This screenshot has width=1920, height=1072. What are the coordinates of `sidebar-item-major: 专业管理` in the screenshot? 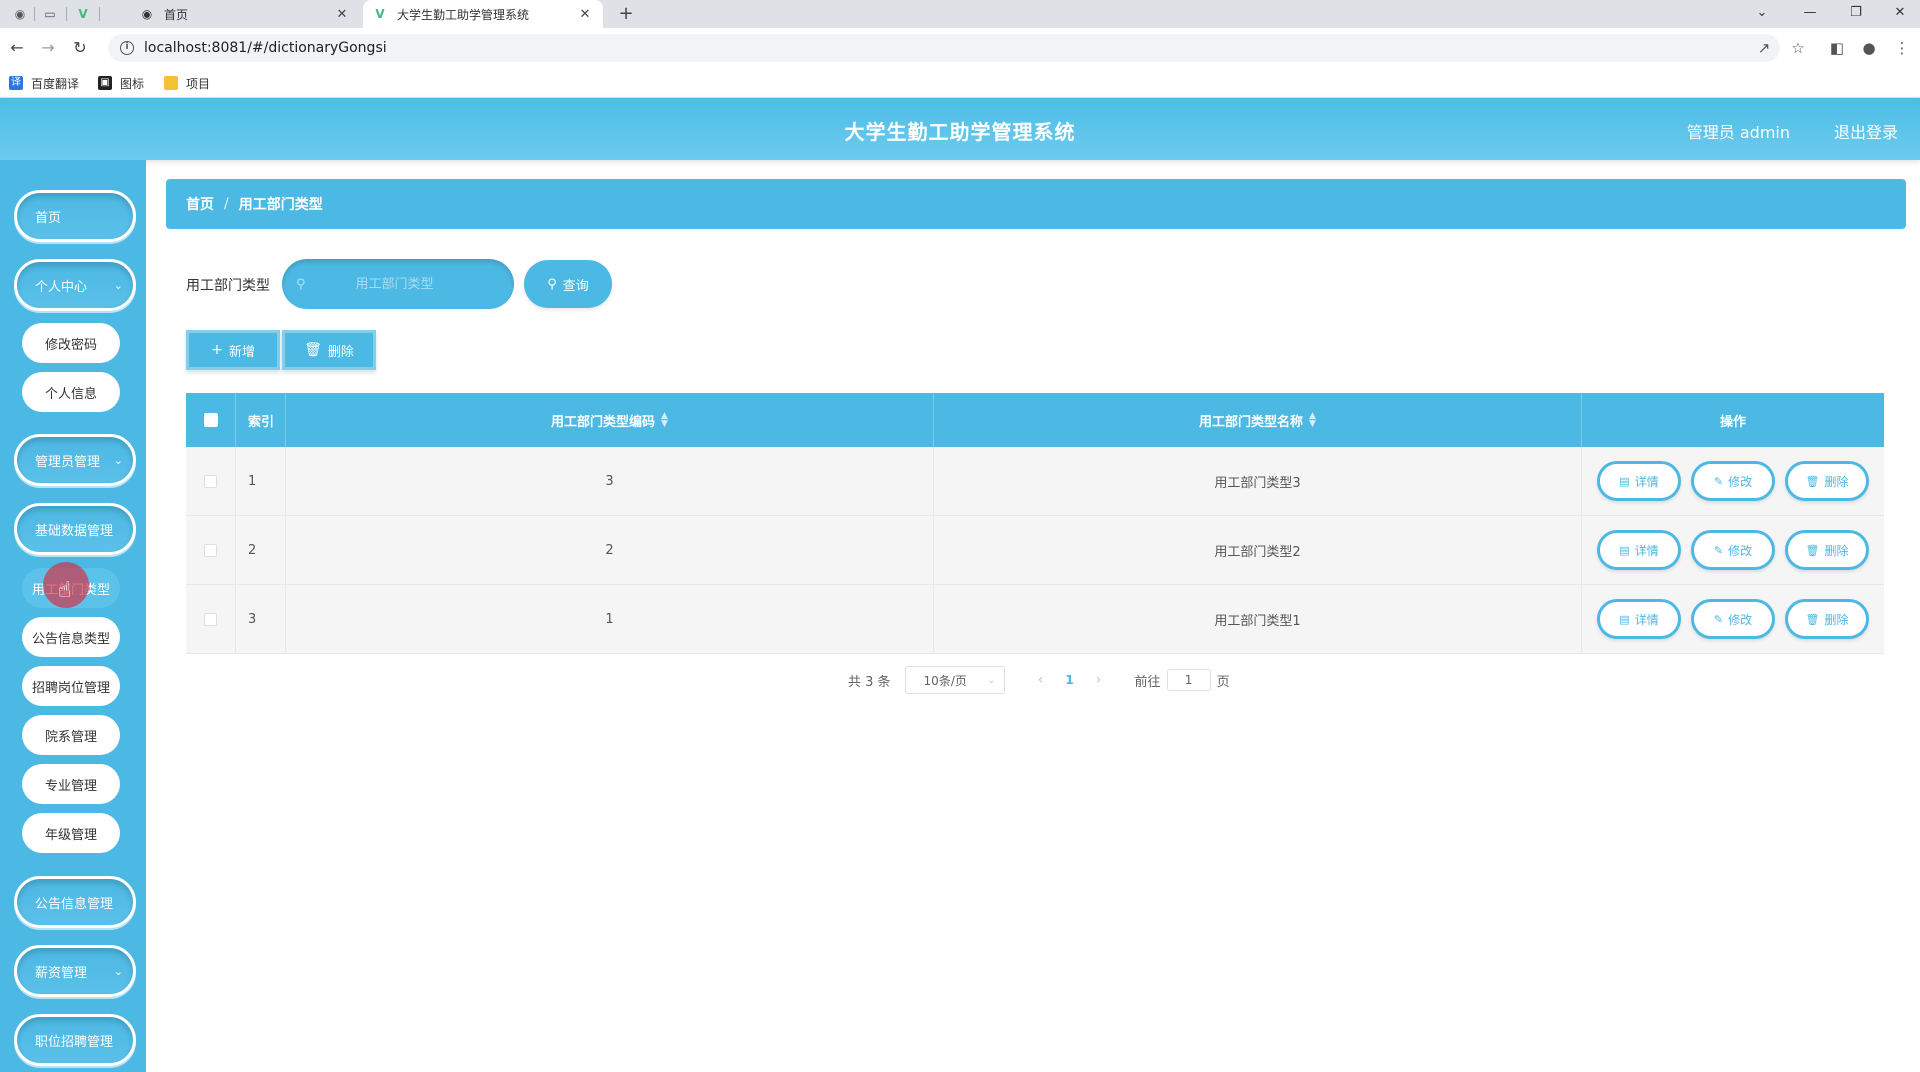 It's located at (71, 784).